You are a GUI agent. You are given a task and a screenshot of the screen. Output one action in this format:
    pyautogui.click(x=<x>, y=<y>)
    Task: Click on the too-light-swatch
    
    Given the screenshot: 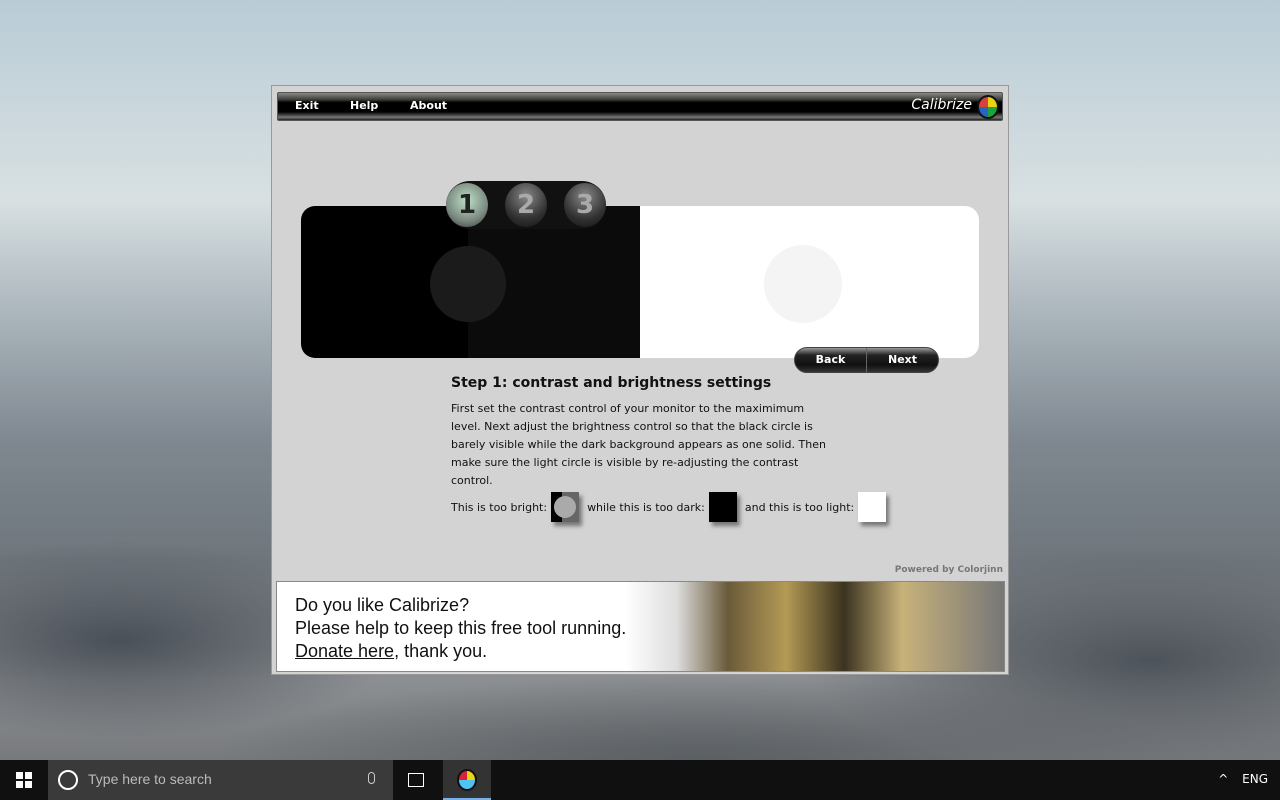 What is the action you would take?
    pyautogui.click(x=872, y=507)
    